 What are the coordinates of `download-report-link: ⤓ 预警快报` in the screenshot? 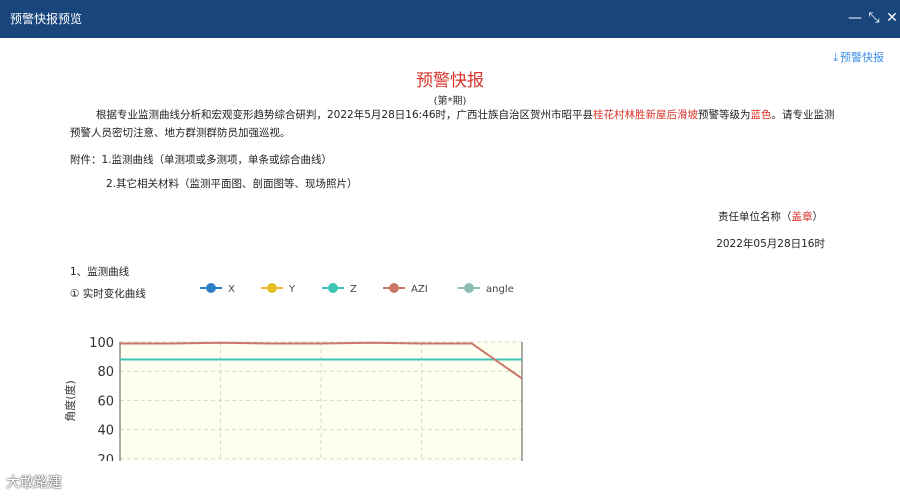 It's located at (858, 57).